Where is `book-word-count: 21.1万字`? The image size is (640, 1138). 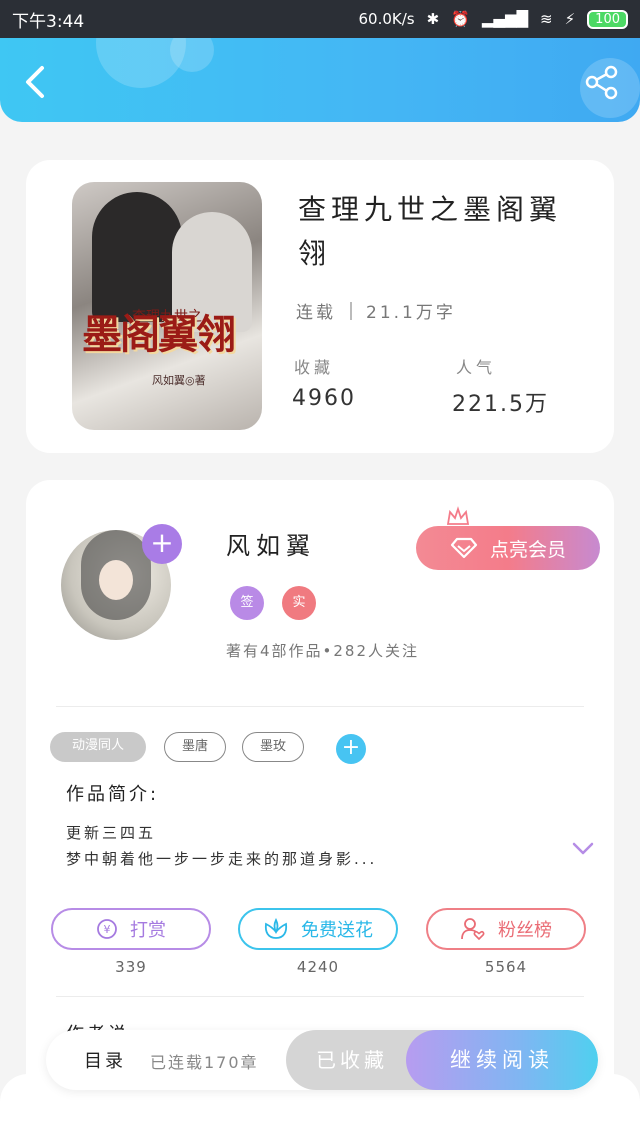 book-word-count: 21.1万字 is located at coordinates (411, 313).